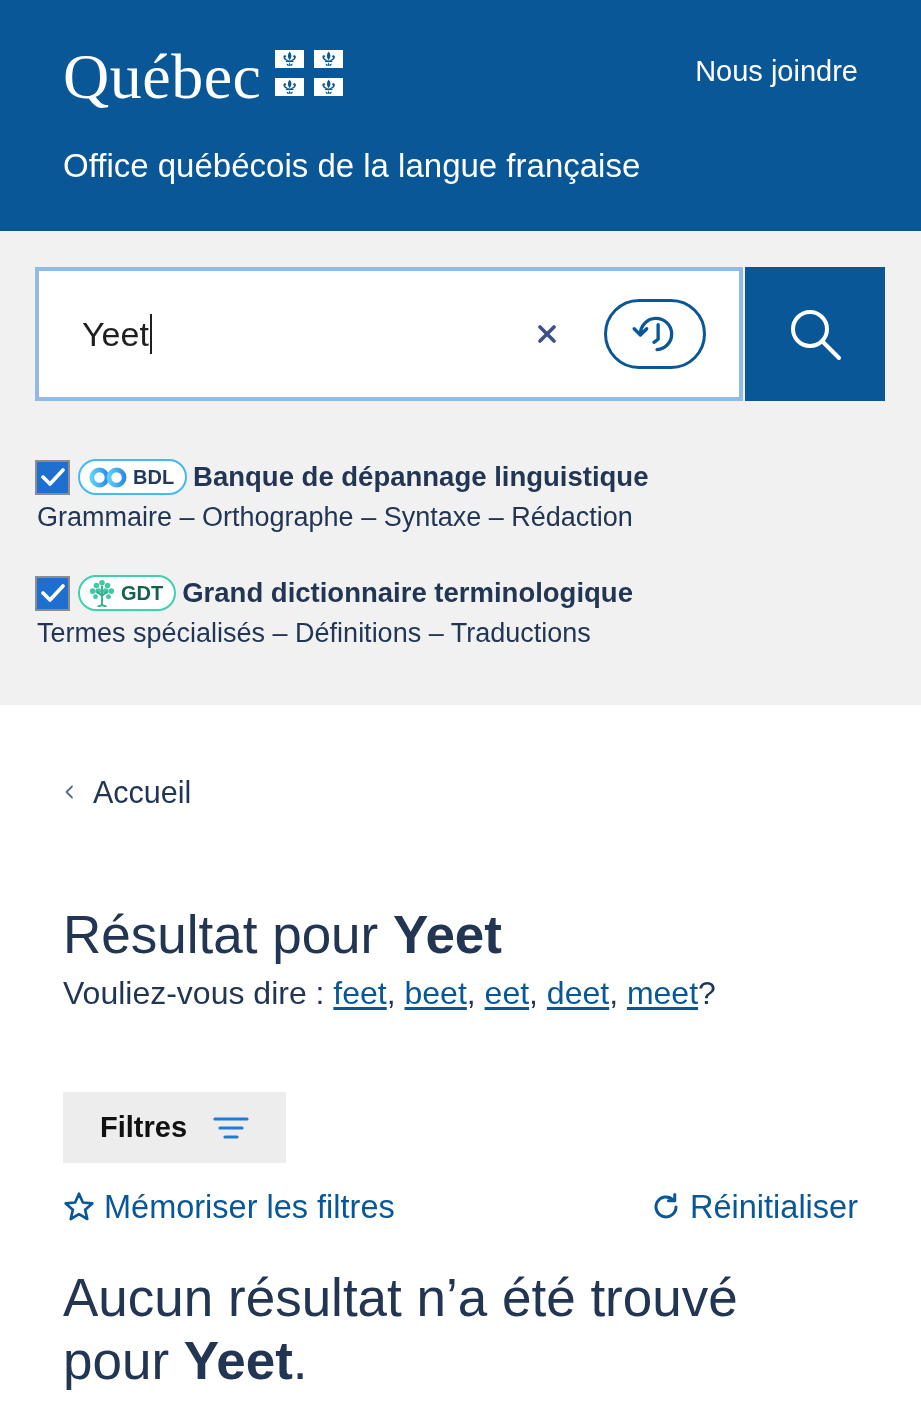 The width and height of the screenshot is (921, 1424). Describe the element at coordinates (154, 477) in the screenshot. I see `badge-label: BDL` at that location.